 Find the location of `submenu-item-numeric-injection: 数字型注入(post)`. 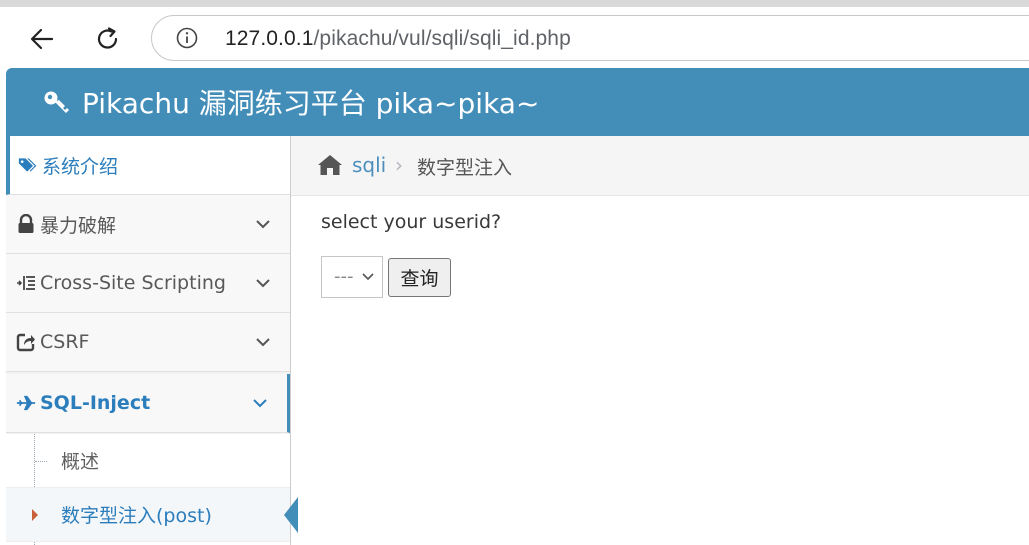

submenu-item-numeric-injection: 数字型注入(post) is located at coordinates (152, 515).